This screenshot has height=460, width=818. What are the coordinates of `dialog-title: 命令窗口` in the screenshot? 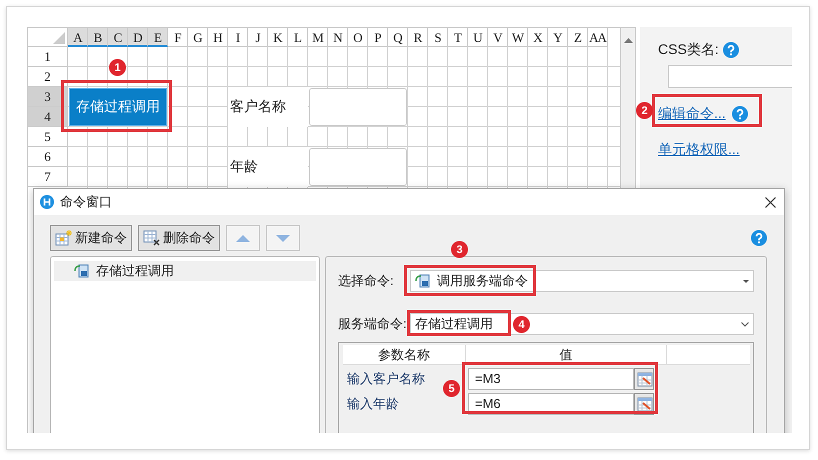 It's located at (86, 202).